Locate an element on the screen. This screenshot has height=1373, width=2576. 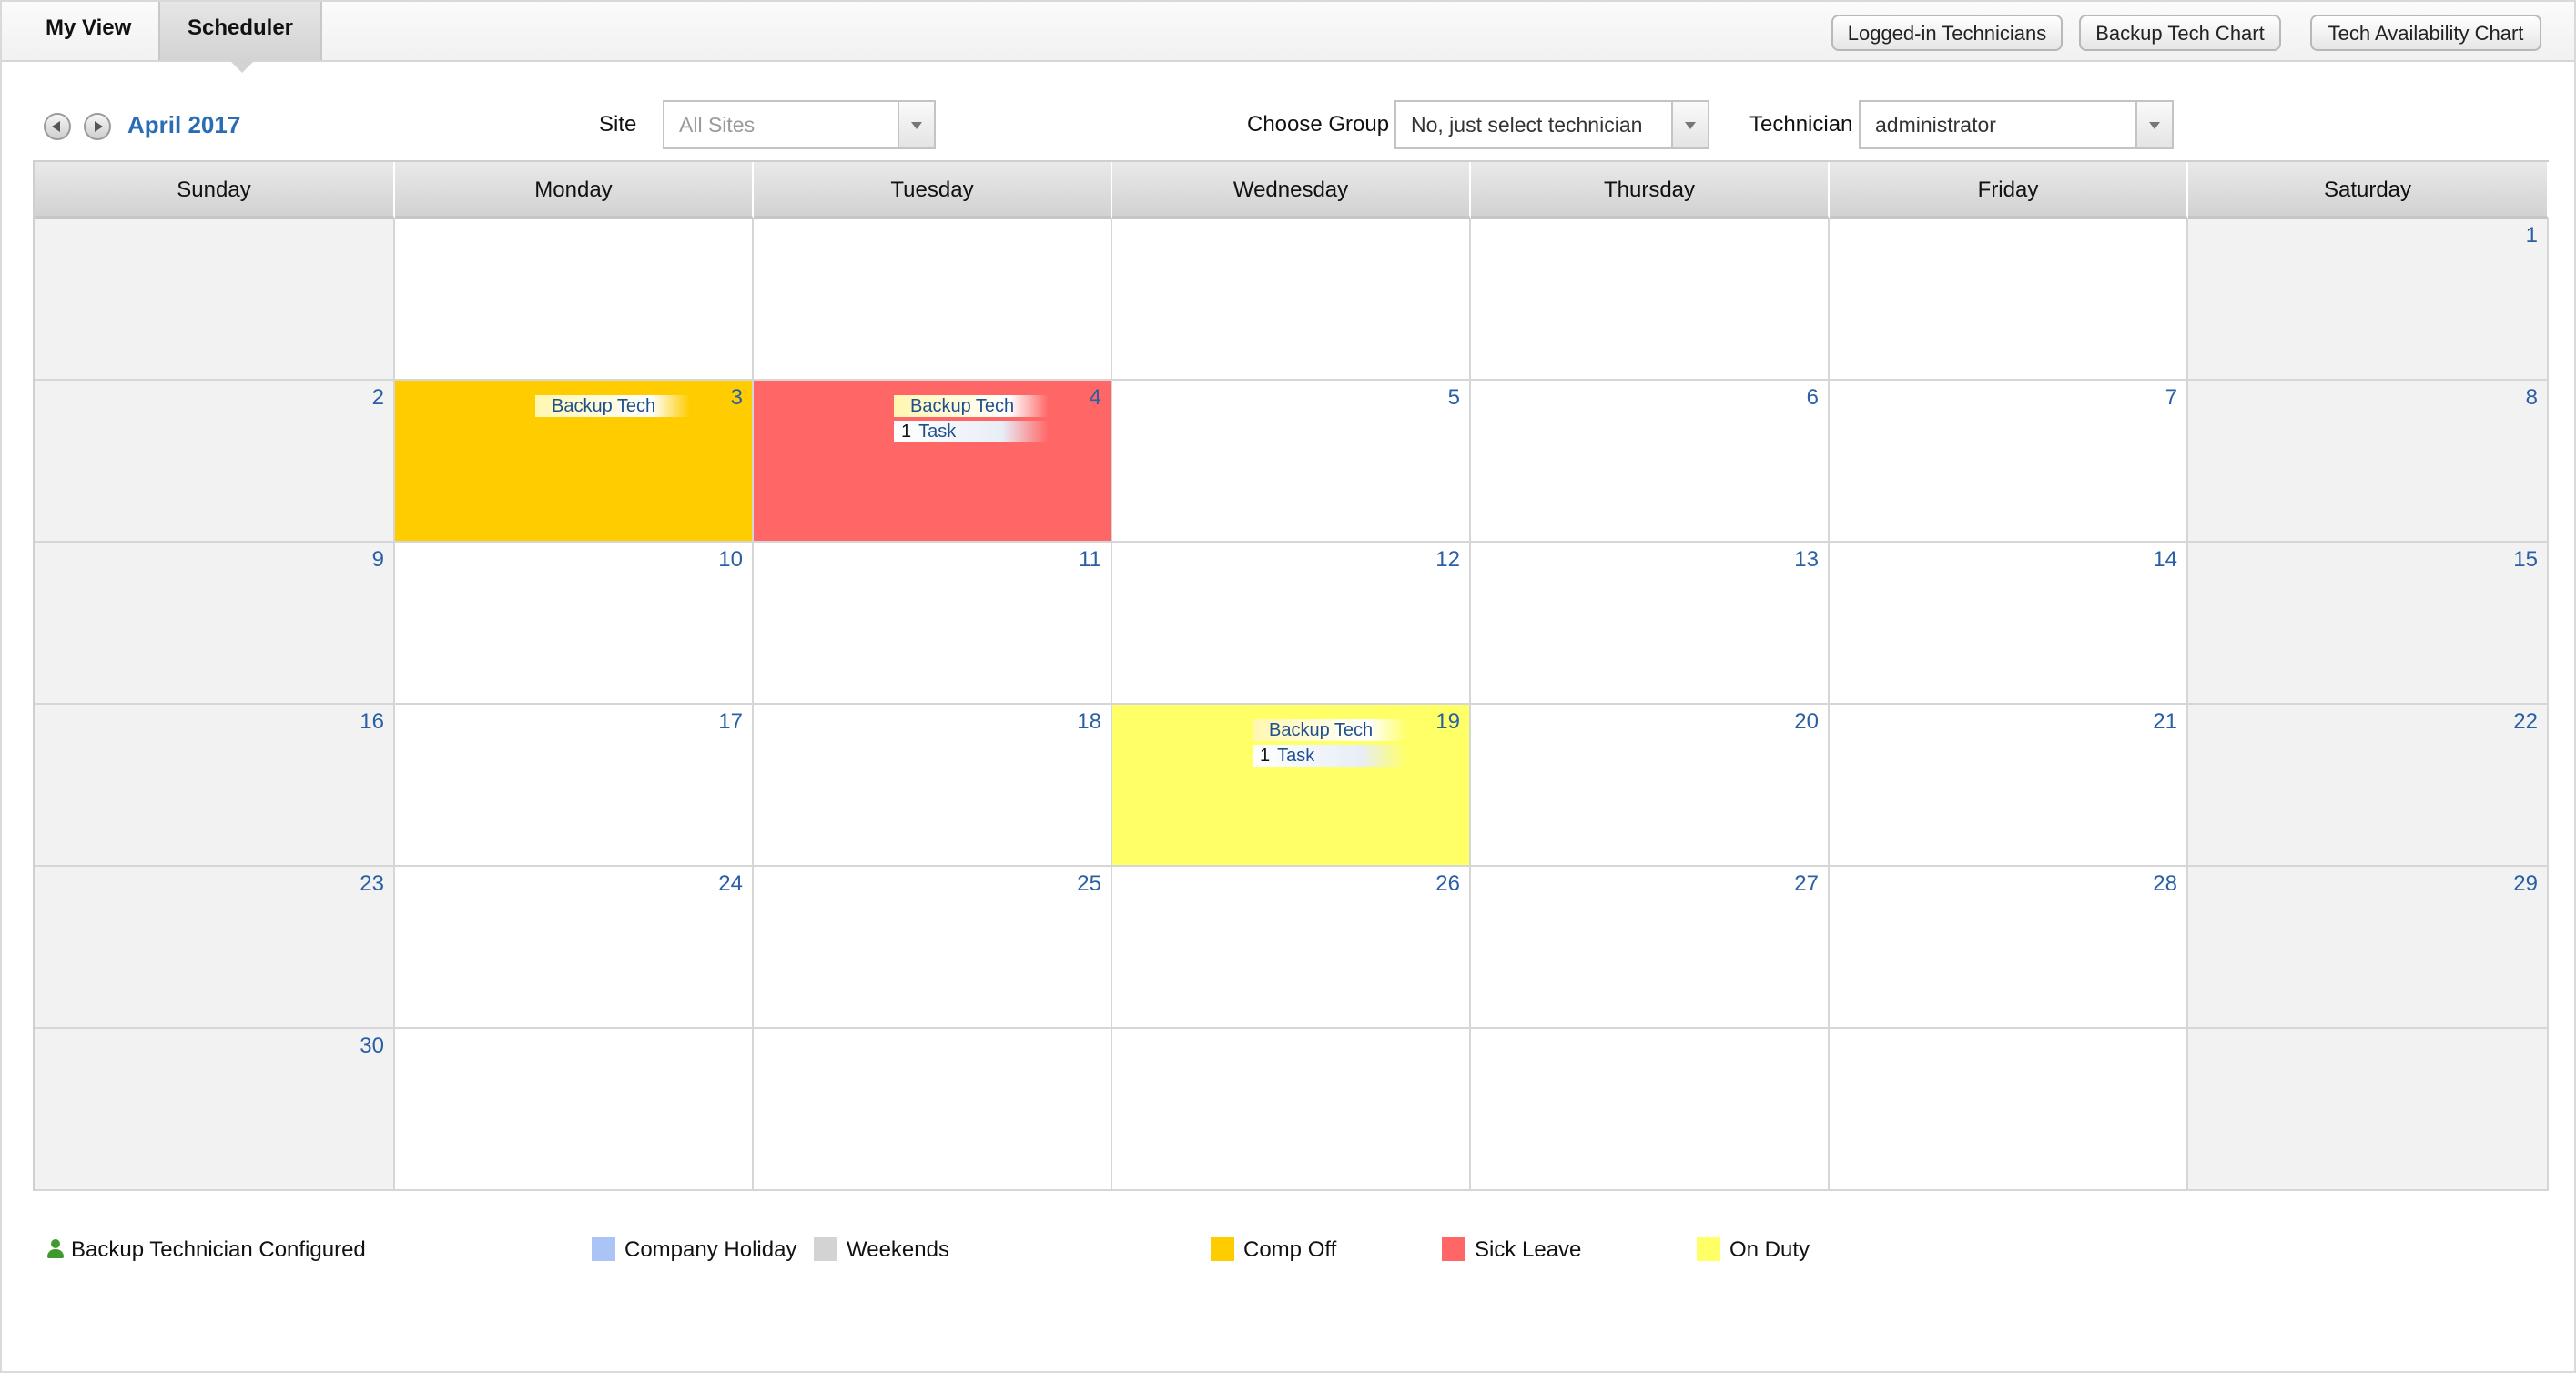
logged-in-technicians-button: Logged-in Technicians is located at coordinates (1947, 33).